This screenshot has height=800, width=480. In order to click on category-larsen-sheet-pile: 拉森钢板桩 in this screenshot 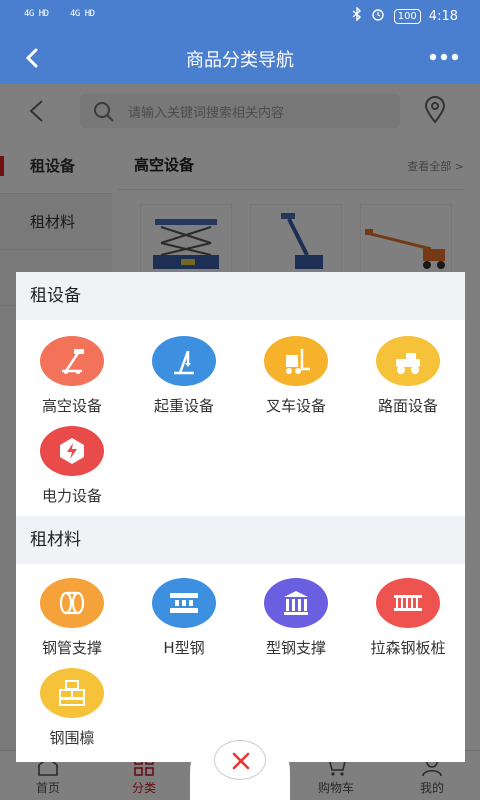, I will do `click(408, 618)`.